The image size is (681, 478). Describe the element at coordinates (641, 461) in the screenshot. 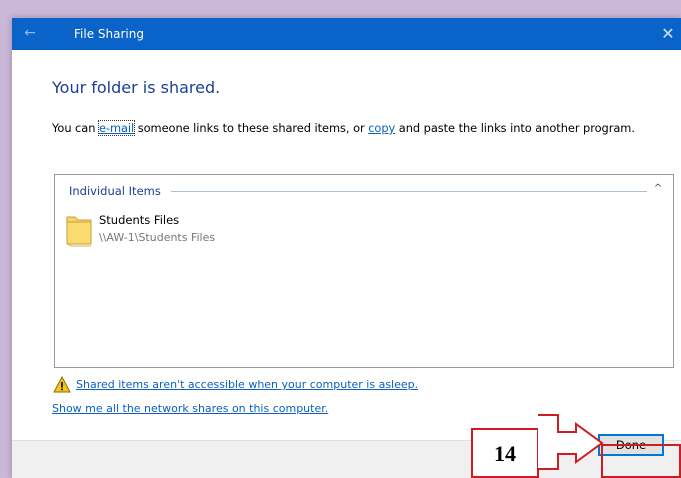

I see `done-highlight-box` at that location.